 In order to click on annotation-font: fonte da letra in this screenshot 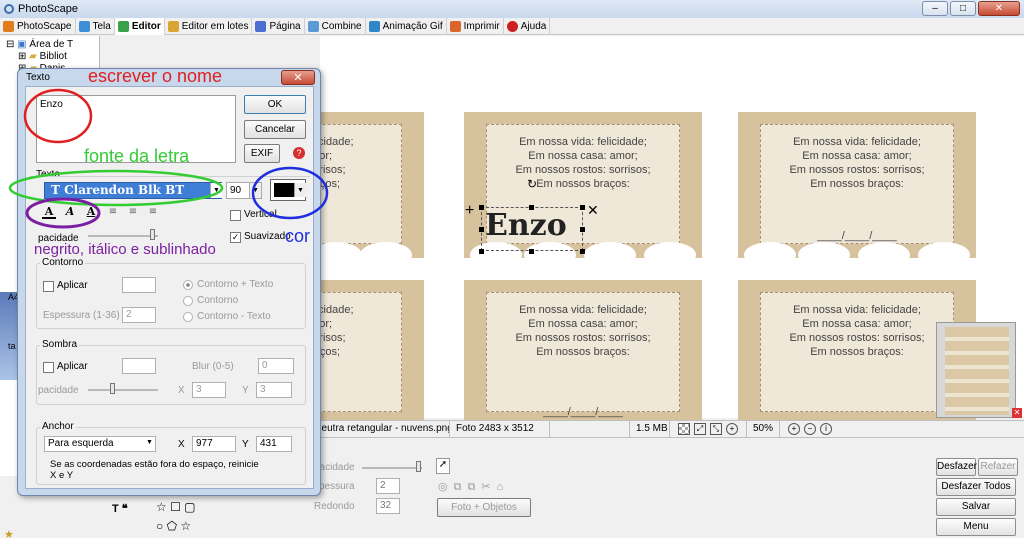, I will do `click(137, 156)`.